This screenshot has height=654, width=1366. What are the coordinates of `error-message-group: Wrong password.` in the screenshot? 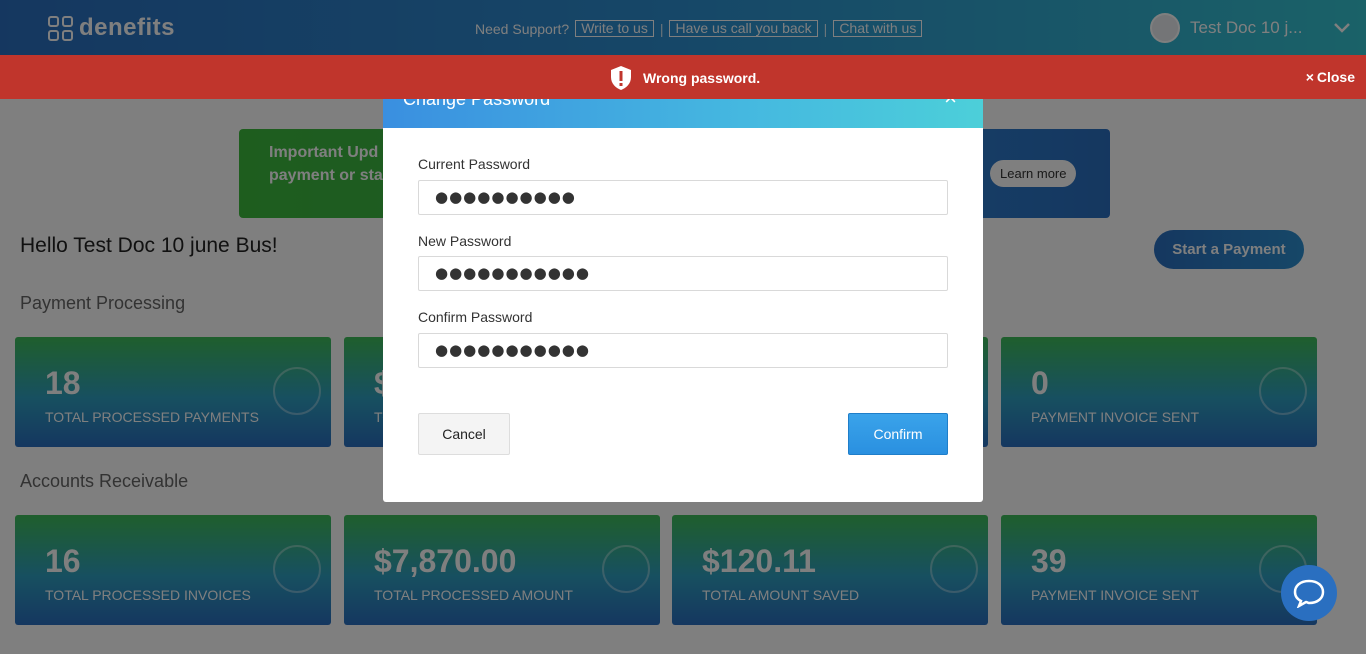 It's located at (684, 78).